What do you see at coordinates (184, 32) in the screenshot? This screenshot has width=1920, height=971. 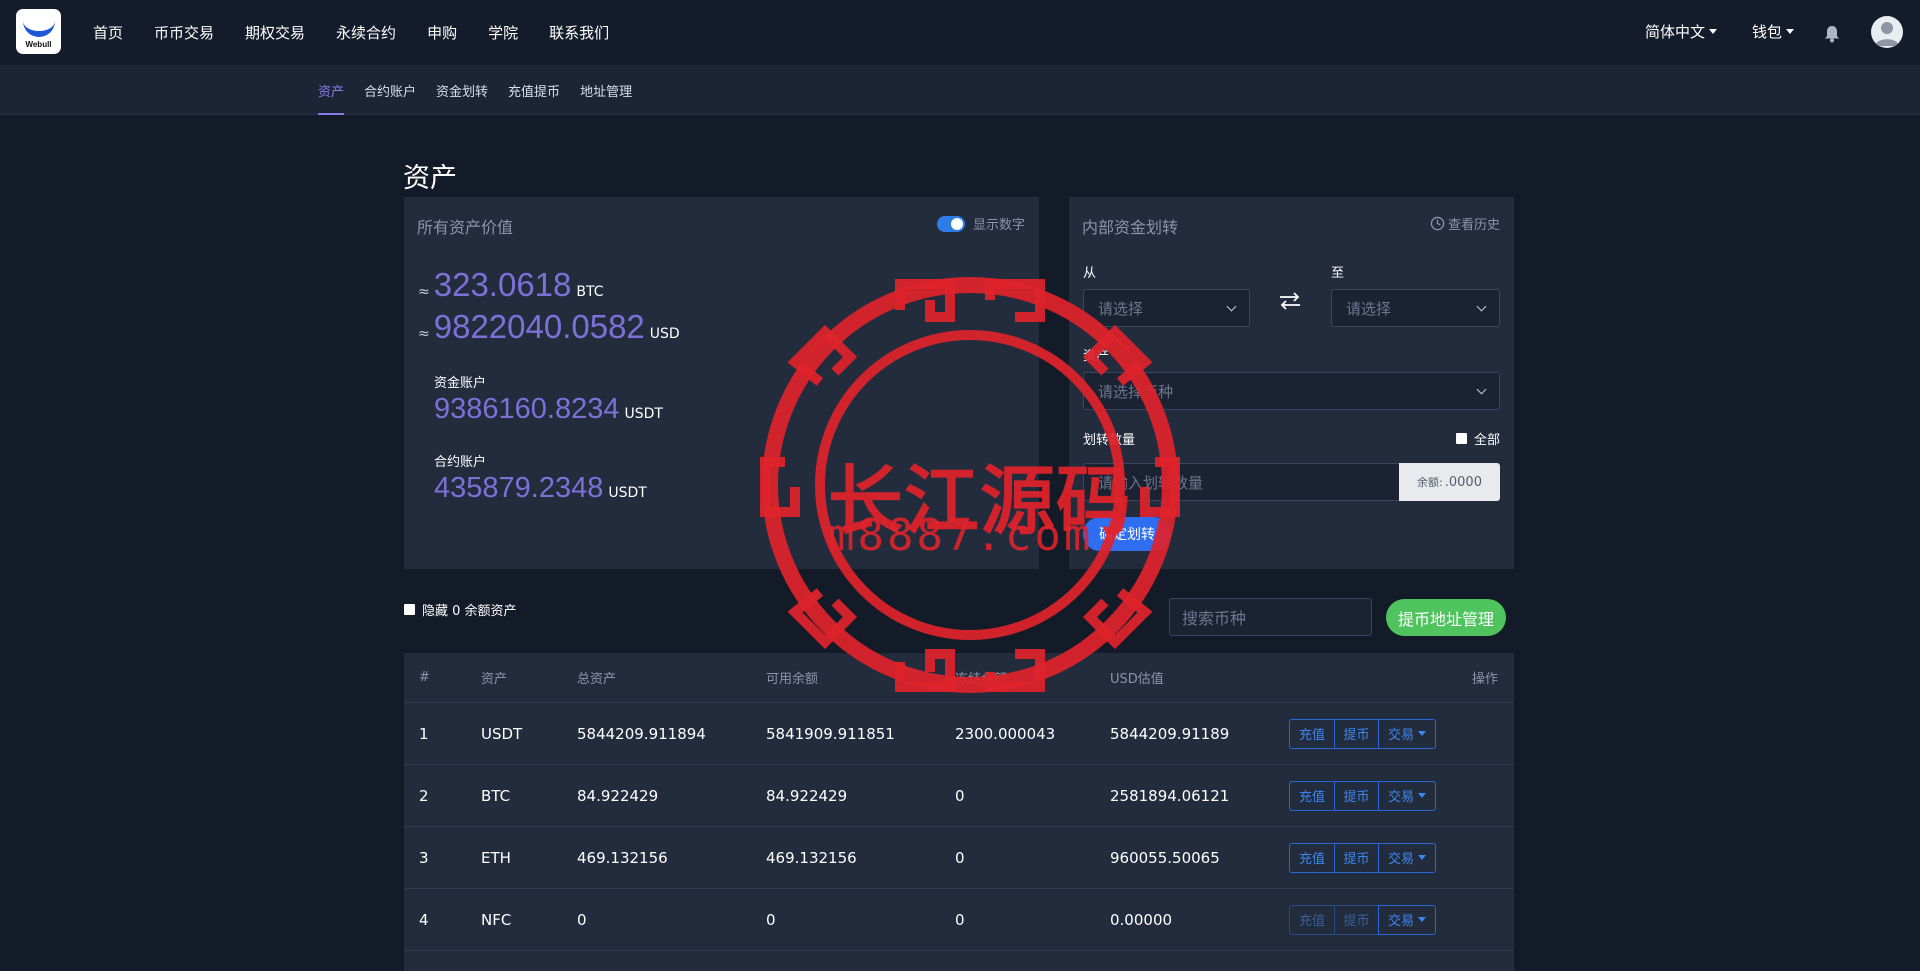 I see `nav-item-spot: 币币交易` at bounding box center [184, 32].